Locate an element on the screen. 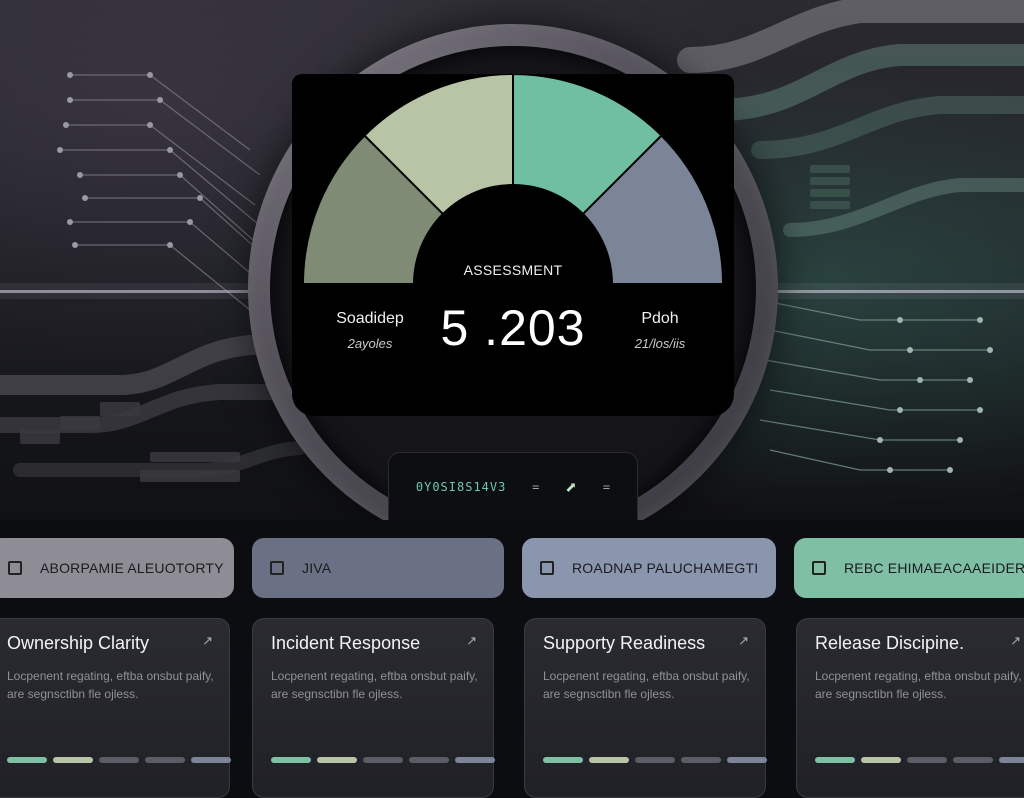 The height and width of the screenshot is (798, 1024). status-readout: 0Y0SI8S14V3 = ⬈ = is located at coordinates (513, 486).